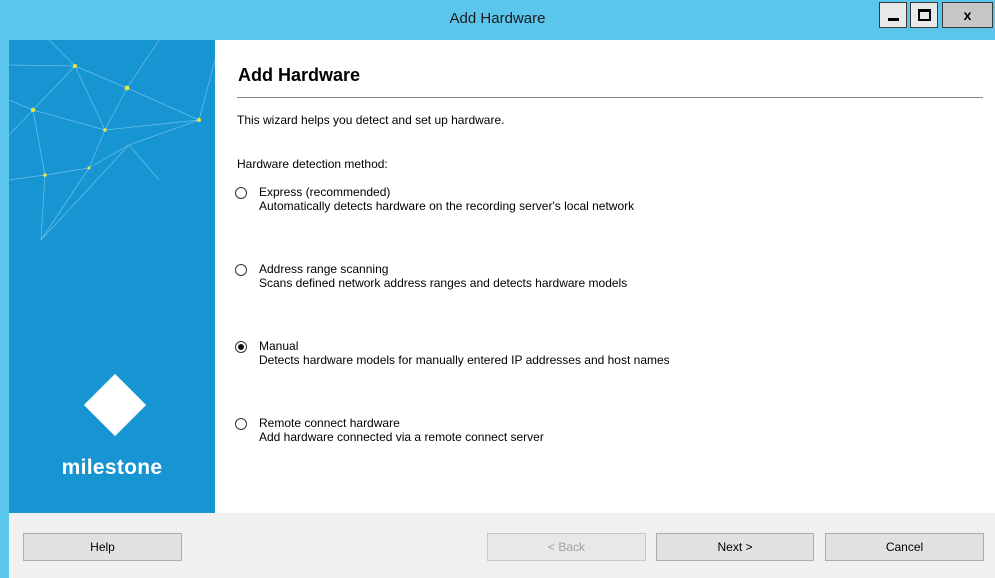  I want to click on next-button: Next >, so click(735, 547).